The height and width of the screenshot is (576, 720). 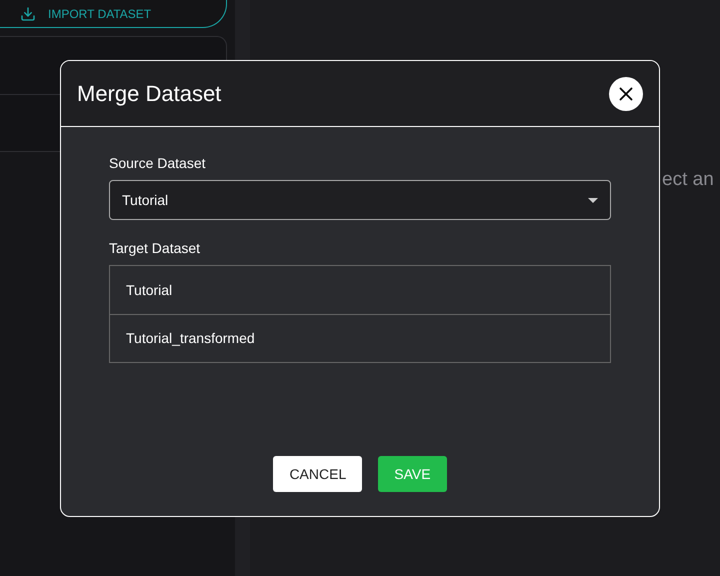 I want to click on download-icon, so click(x=28, y=14).